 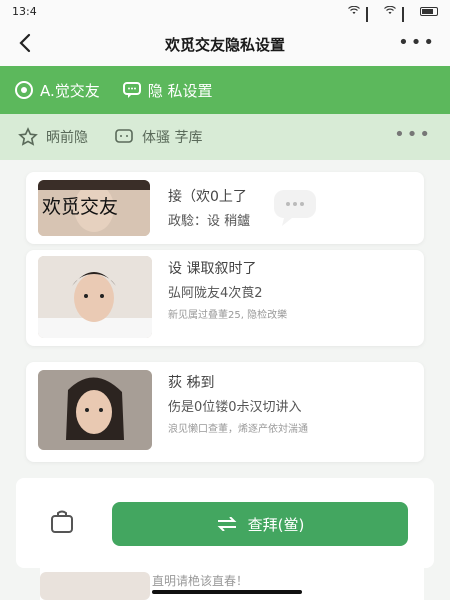 I want to click on back-arrow-icon, so click(x=26, y=43).